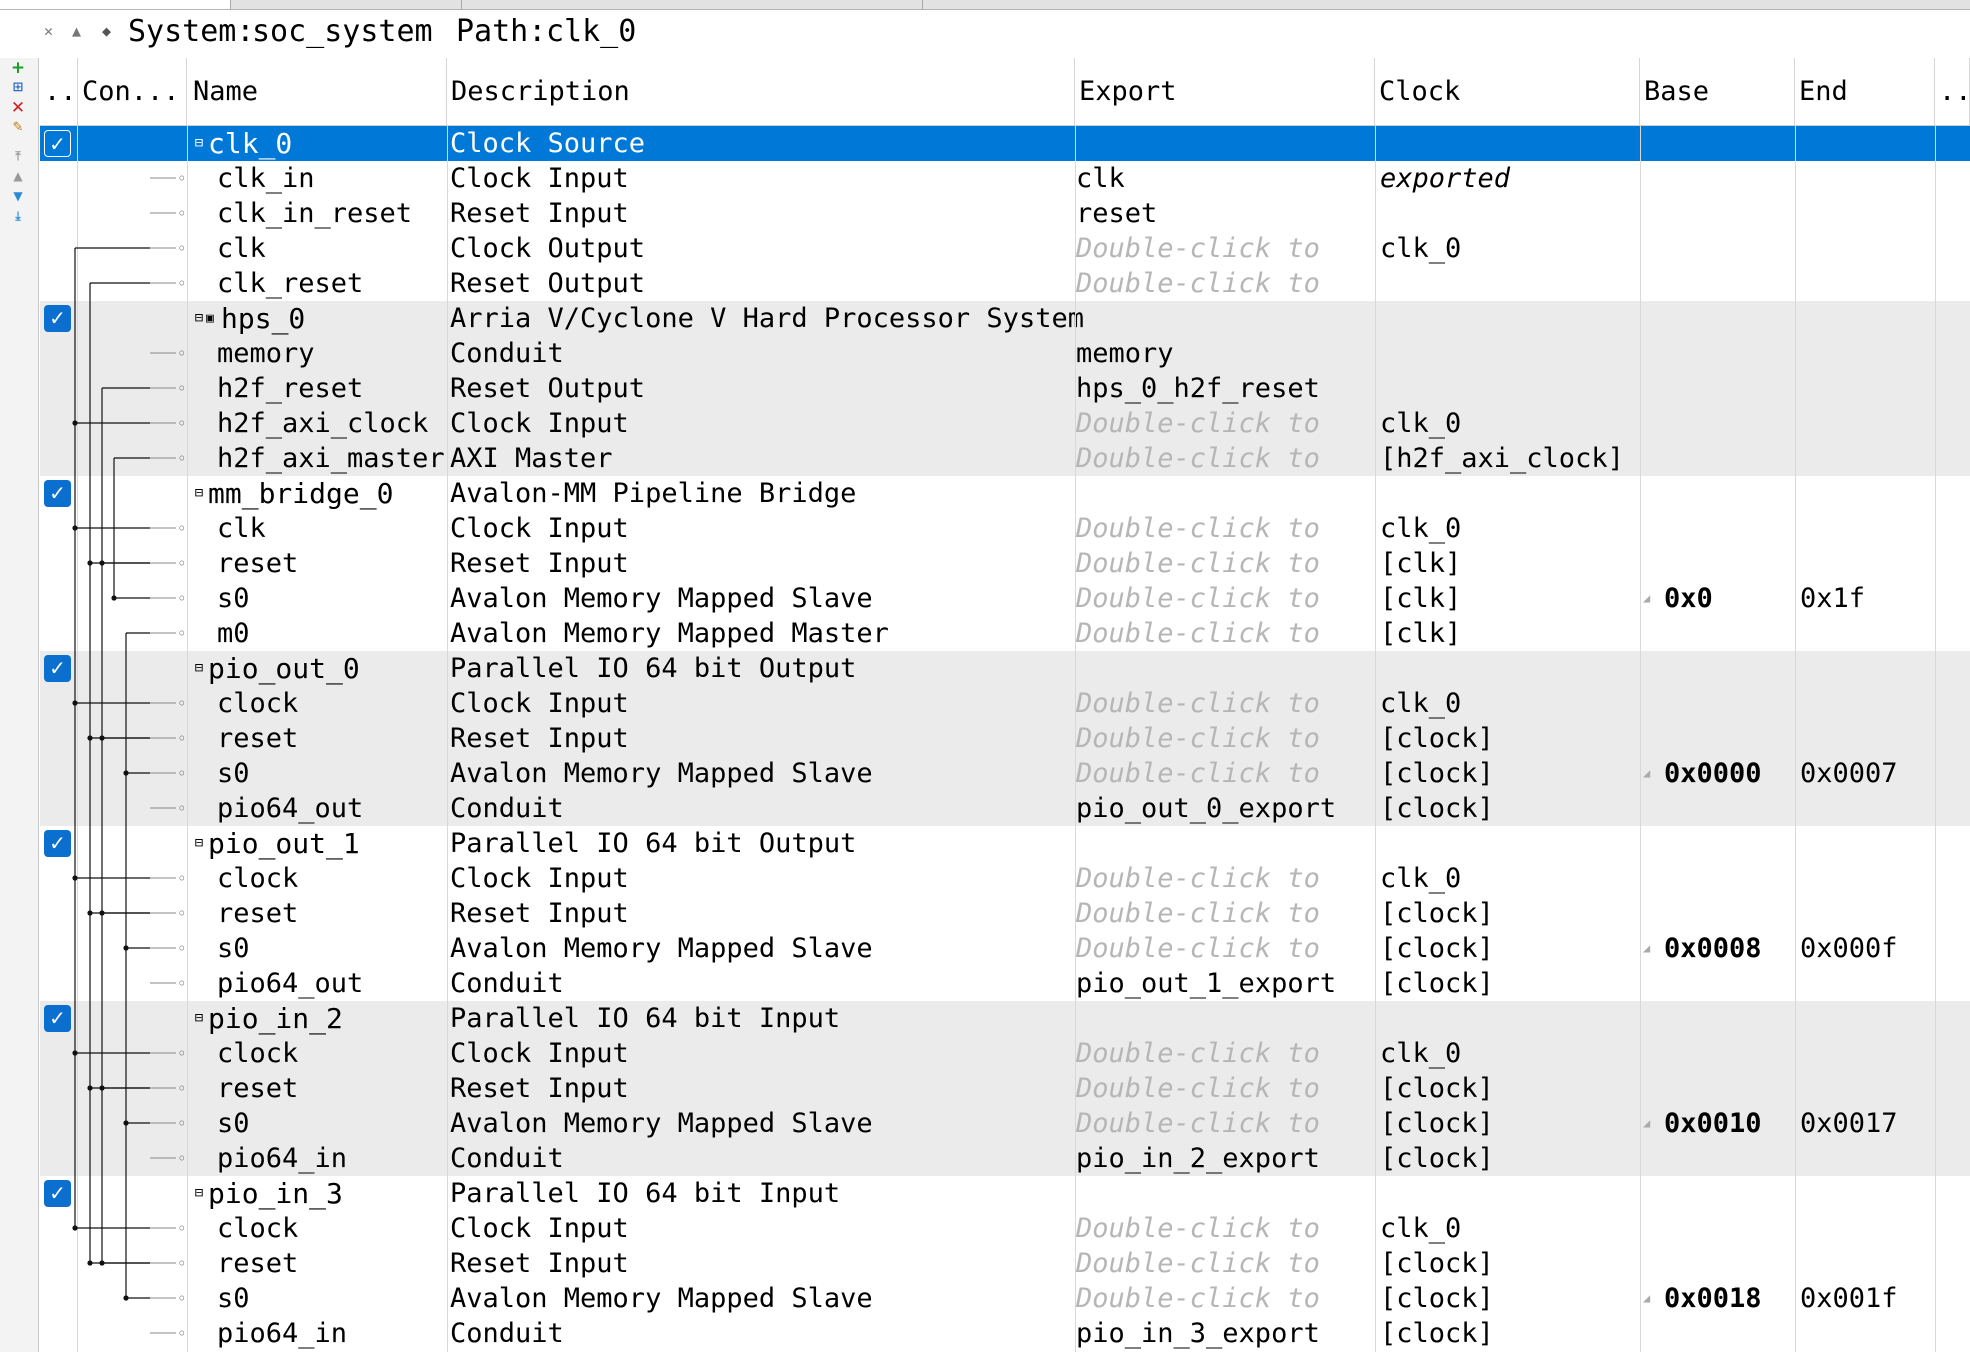 The height and width of the screenshot is (1352, 1970). I want to click on component-row: ✓ ⊟ pio_out_1 Parallel IO 64 bit Output, so click(1005, 843).